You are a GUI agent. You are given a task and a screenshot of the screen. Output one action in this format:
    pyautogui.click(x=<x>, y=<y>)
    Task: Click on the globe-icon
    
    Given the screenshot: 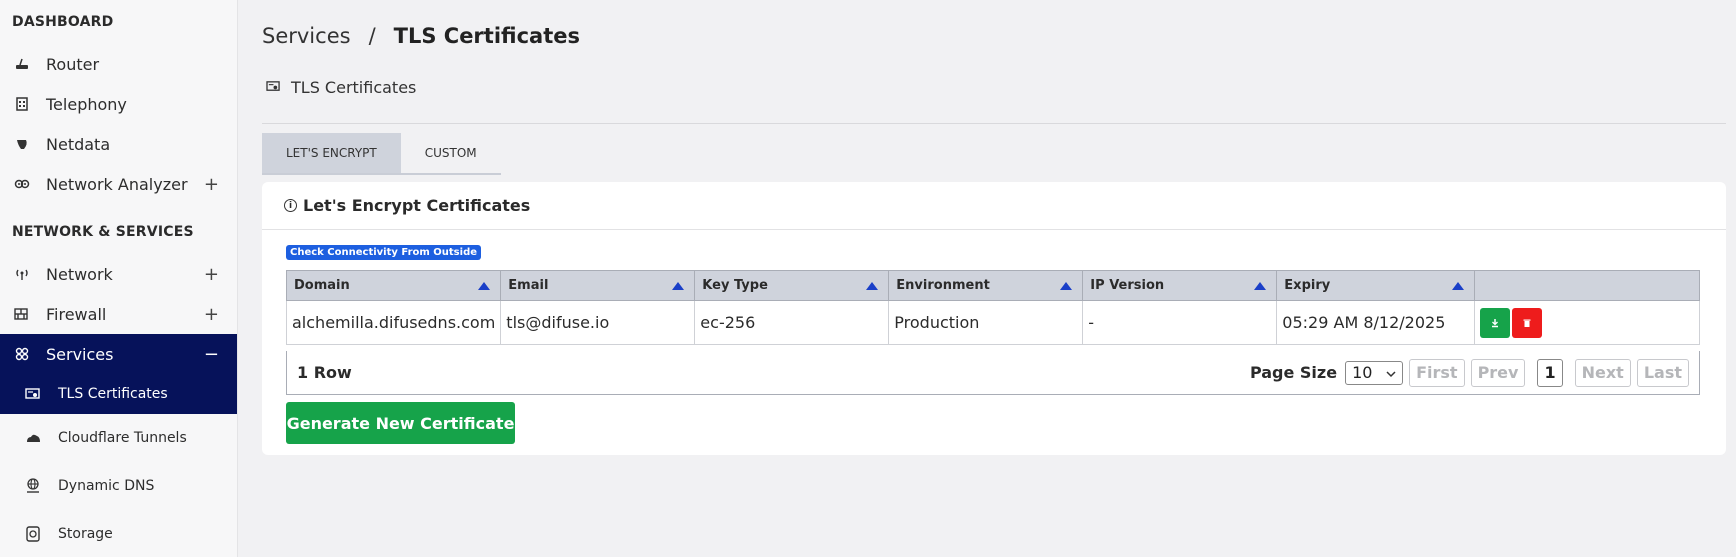 What is the action you would take?
    pyautogui.click(x=33, y=486)
    